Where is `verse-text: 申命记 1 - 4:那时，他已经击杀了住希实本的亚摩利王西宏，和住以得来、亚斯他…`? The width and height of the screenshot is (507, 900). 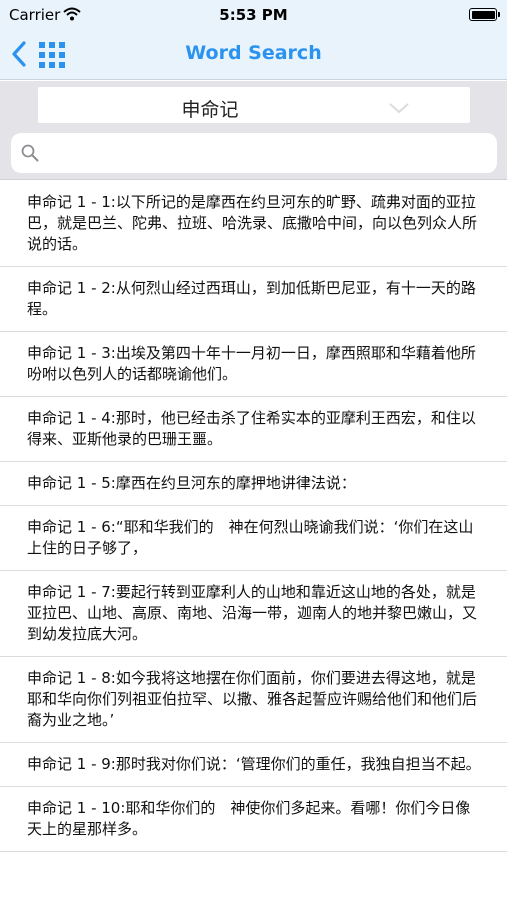 verse-text: 申命记 1 - 4:那时，他已经击杀了住希实本的亚摩利王西宏，和住以得来、亚斯他… is located at coordinates (251, 428).